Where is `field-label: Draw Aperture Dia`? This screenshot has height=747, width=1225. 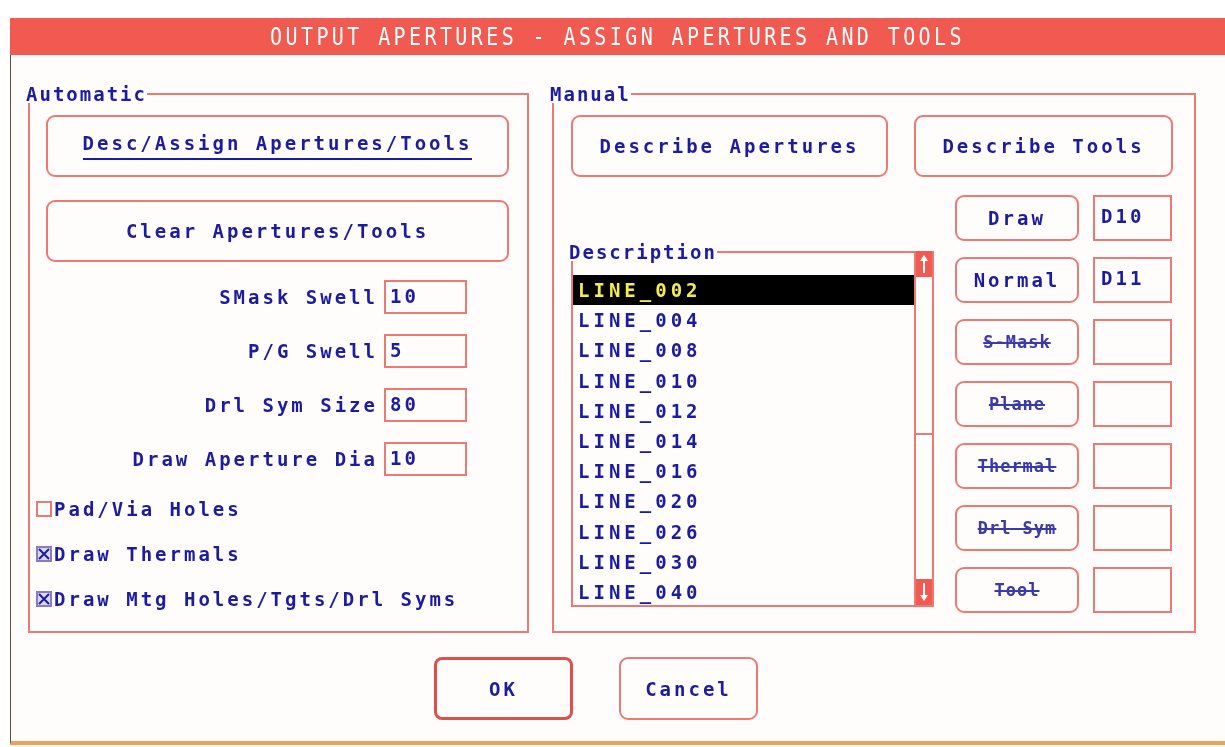
field-label: Draw Aperture Dia is located at coordinates (255, 459).